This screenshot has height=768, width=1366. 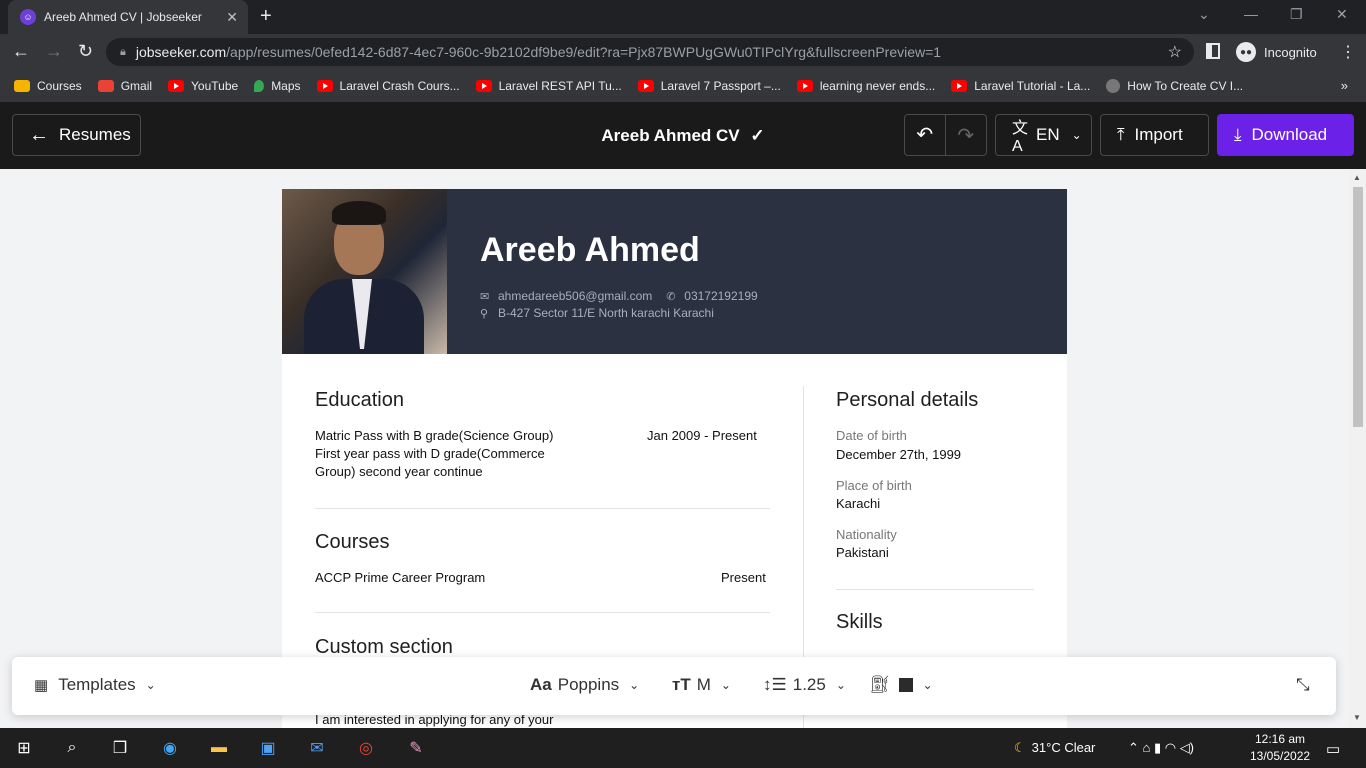 What do you see at coordinates (359, 400) in the screenshot?
I see `education-heading: Education` at bounding box center [359, 400].